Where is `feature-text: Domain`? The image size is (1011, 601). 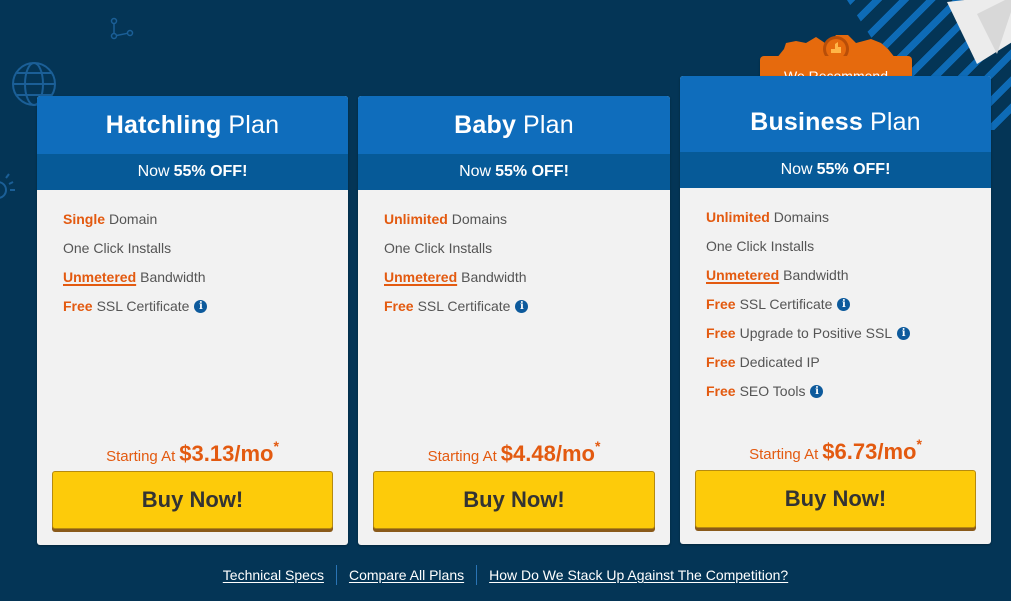 feature-text: Domain is located at coordinates (133, 219).